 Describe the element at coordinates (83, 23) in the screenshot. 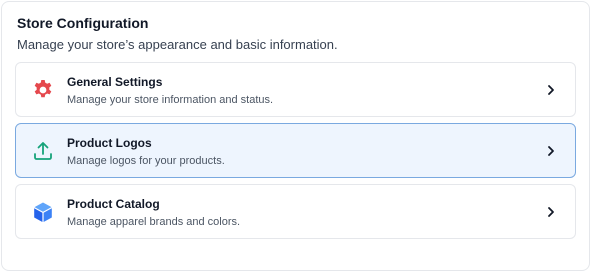

I see `panel-title: Store Configuration` at that location.